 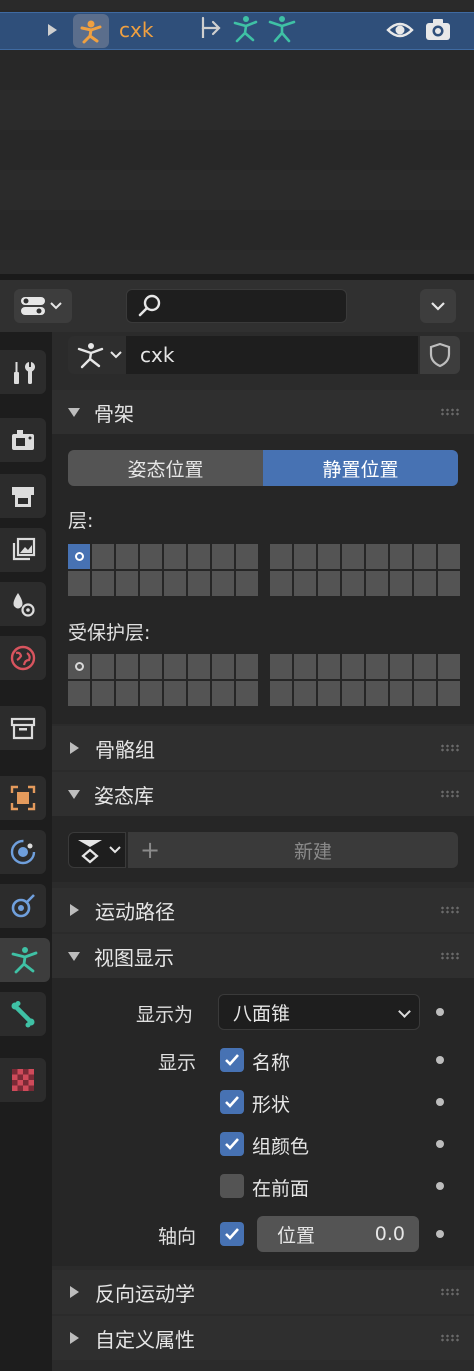 I want to click on viewport-display-panel-header: 视图显示, so click(x=263, y=956).